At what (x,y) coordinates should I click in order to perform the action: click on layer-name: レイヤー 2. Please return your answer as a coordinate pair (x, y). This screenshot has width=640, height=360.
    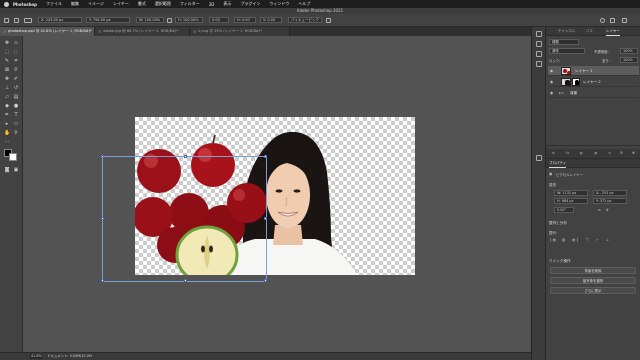
    Looking at the image, I should click on (592, 82).